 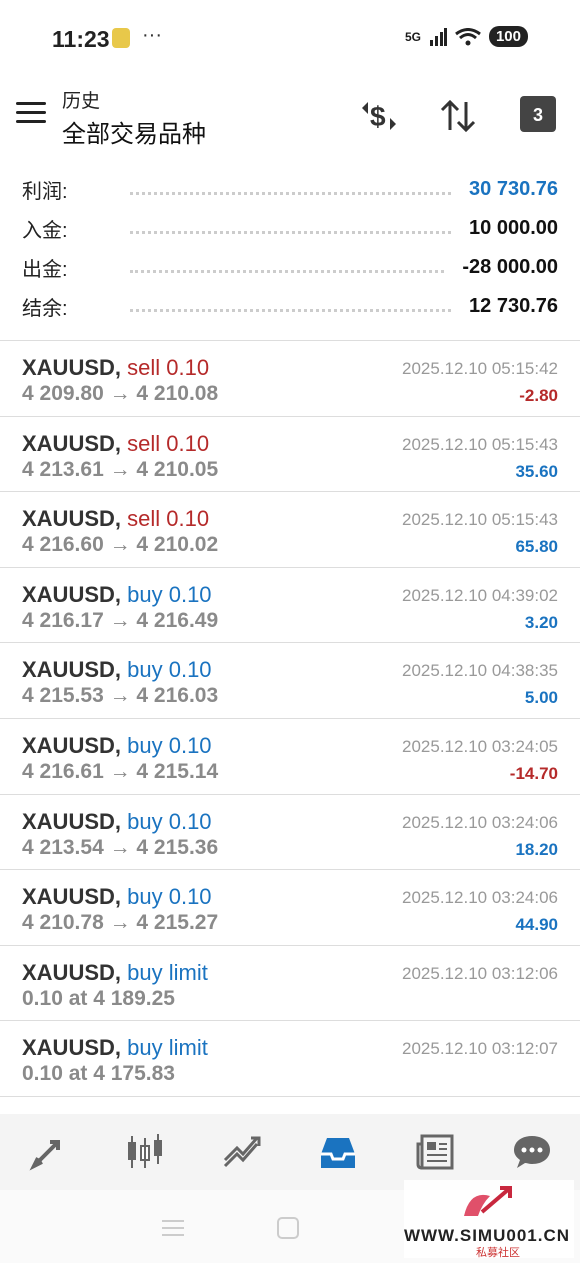 I want to click on messages-icon, so click(x=531, y=1152).